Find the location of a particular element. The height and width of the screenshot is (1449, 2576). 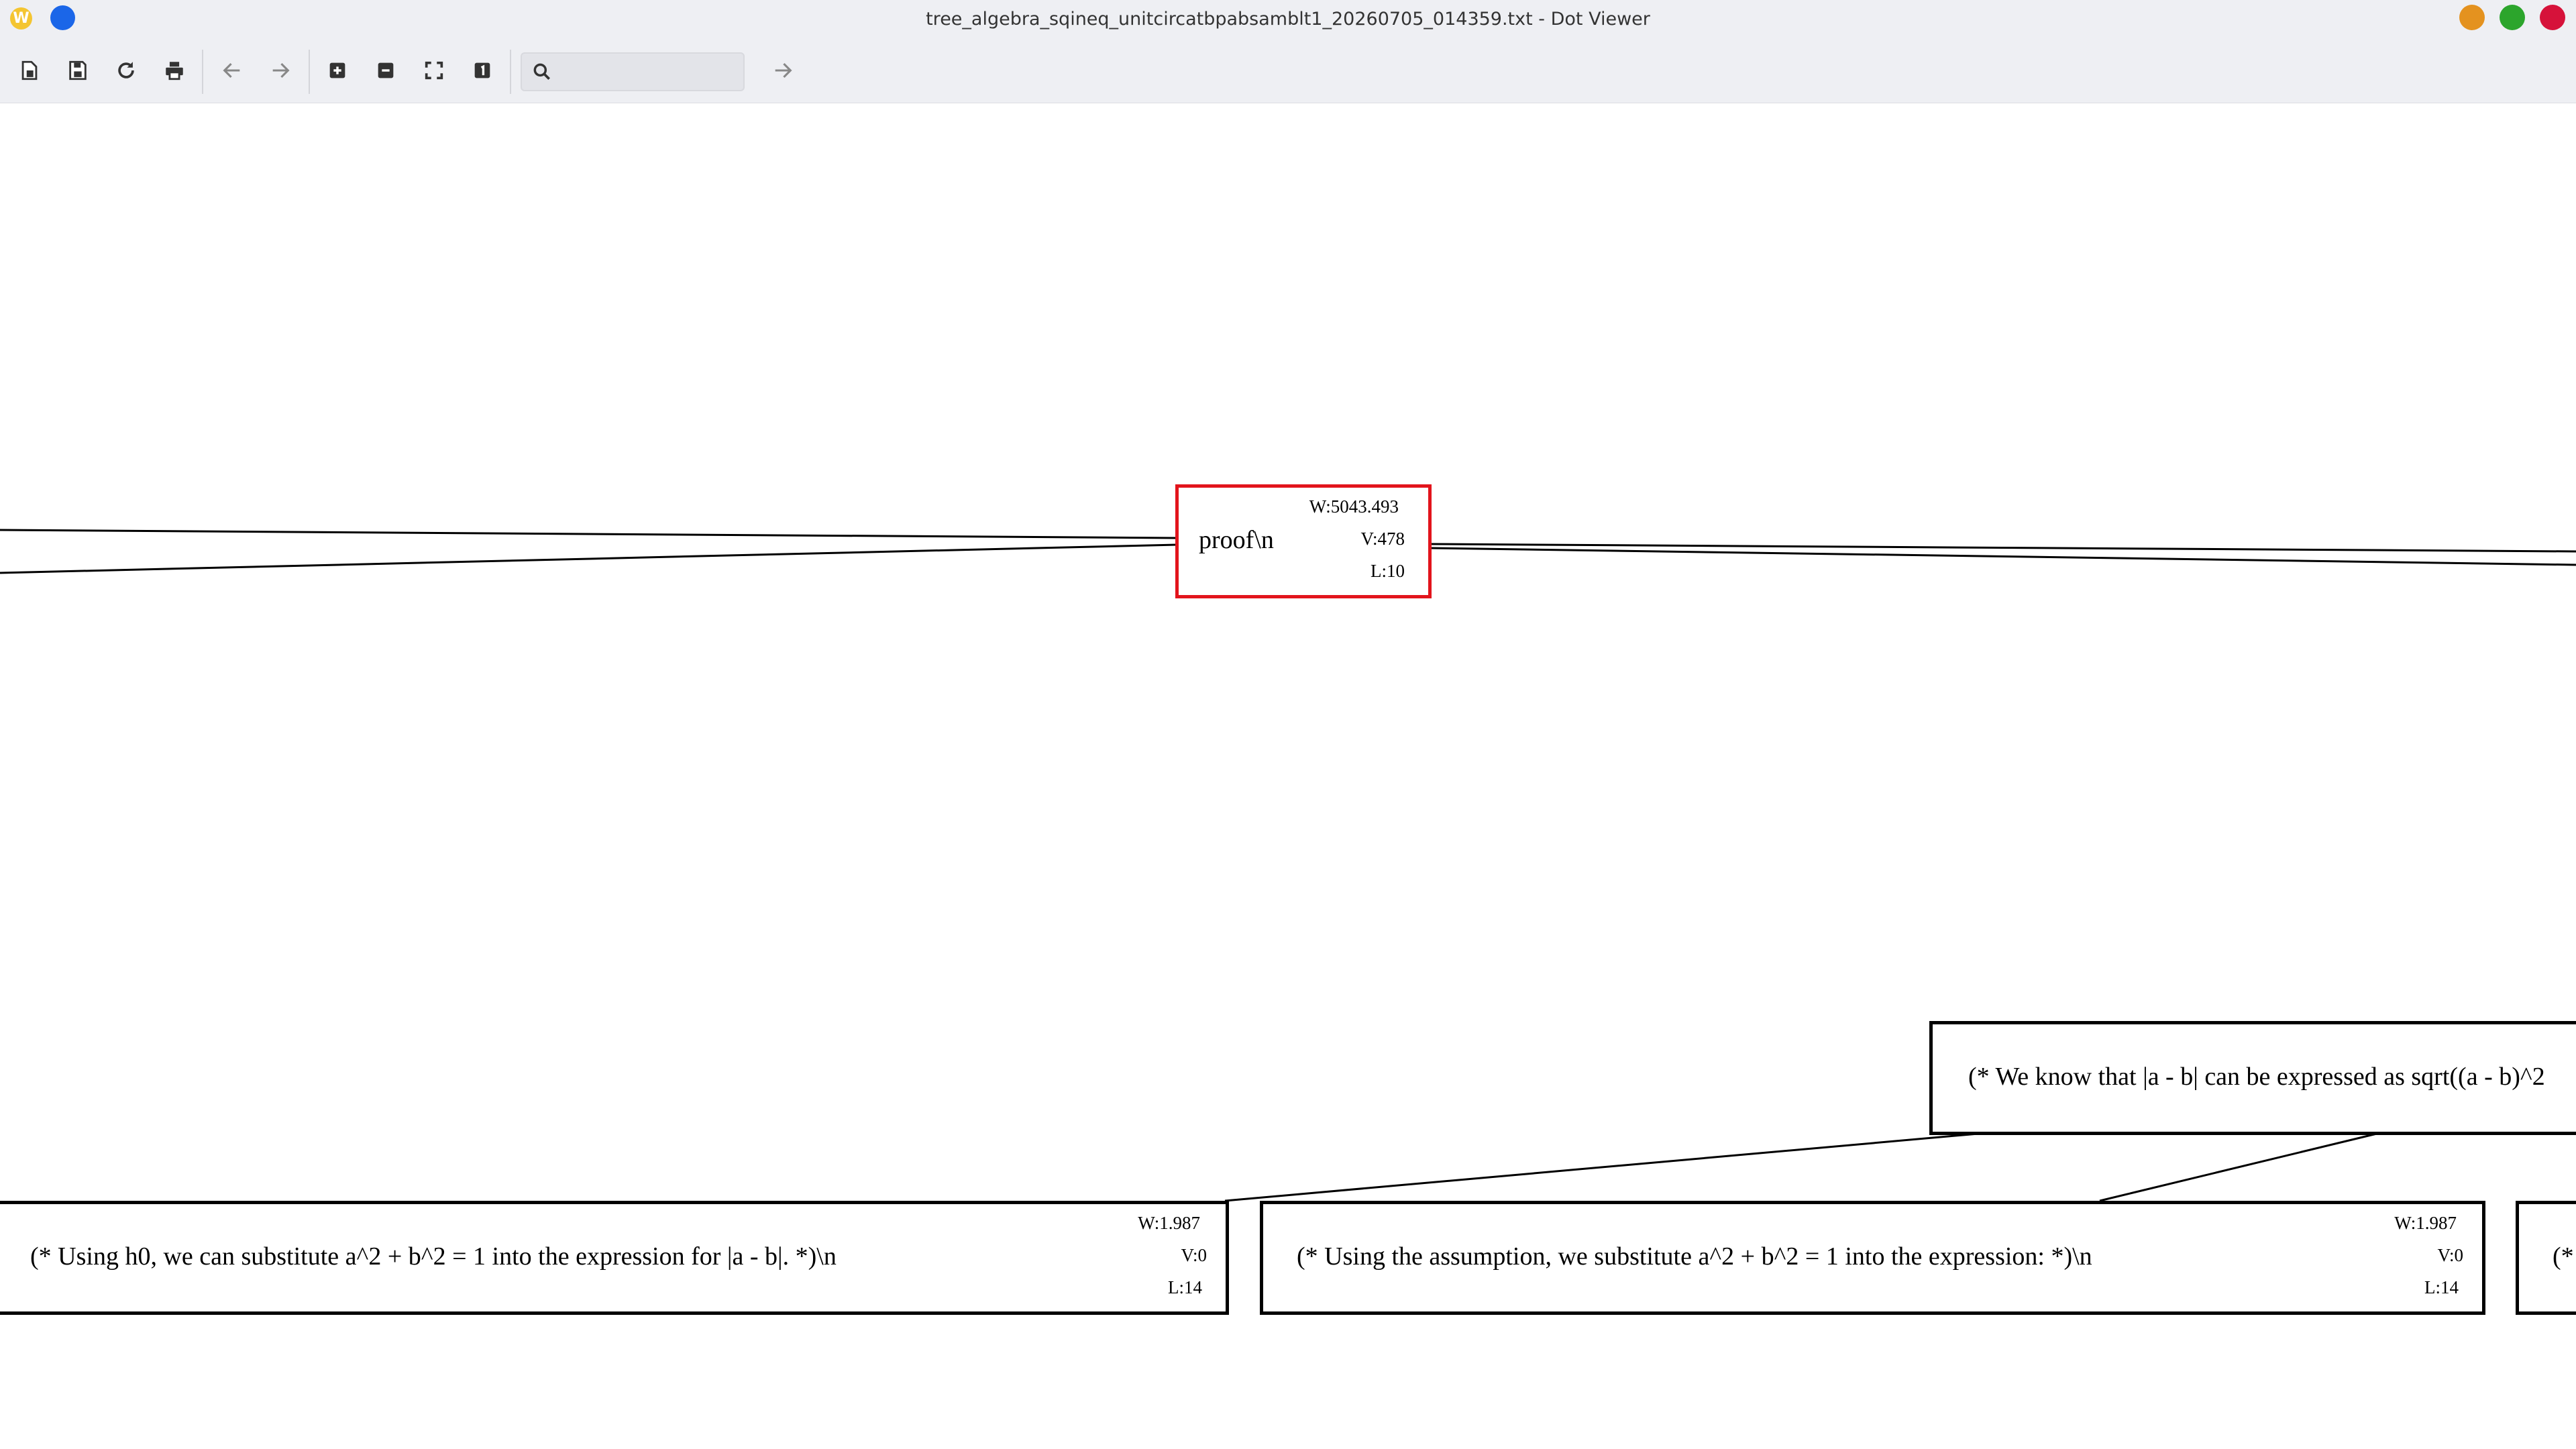

save-icon is located at coordinates (78, 70).